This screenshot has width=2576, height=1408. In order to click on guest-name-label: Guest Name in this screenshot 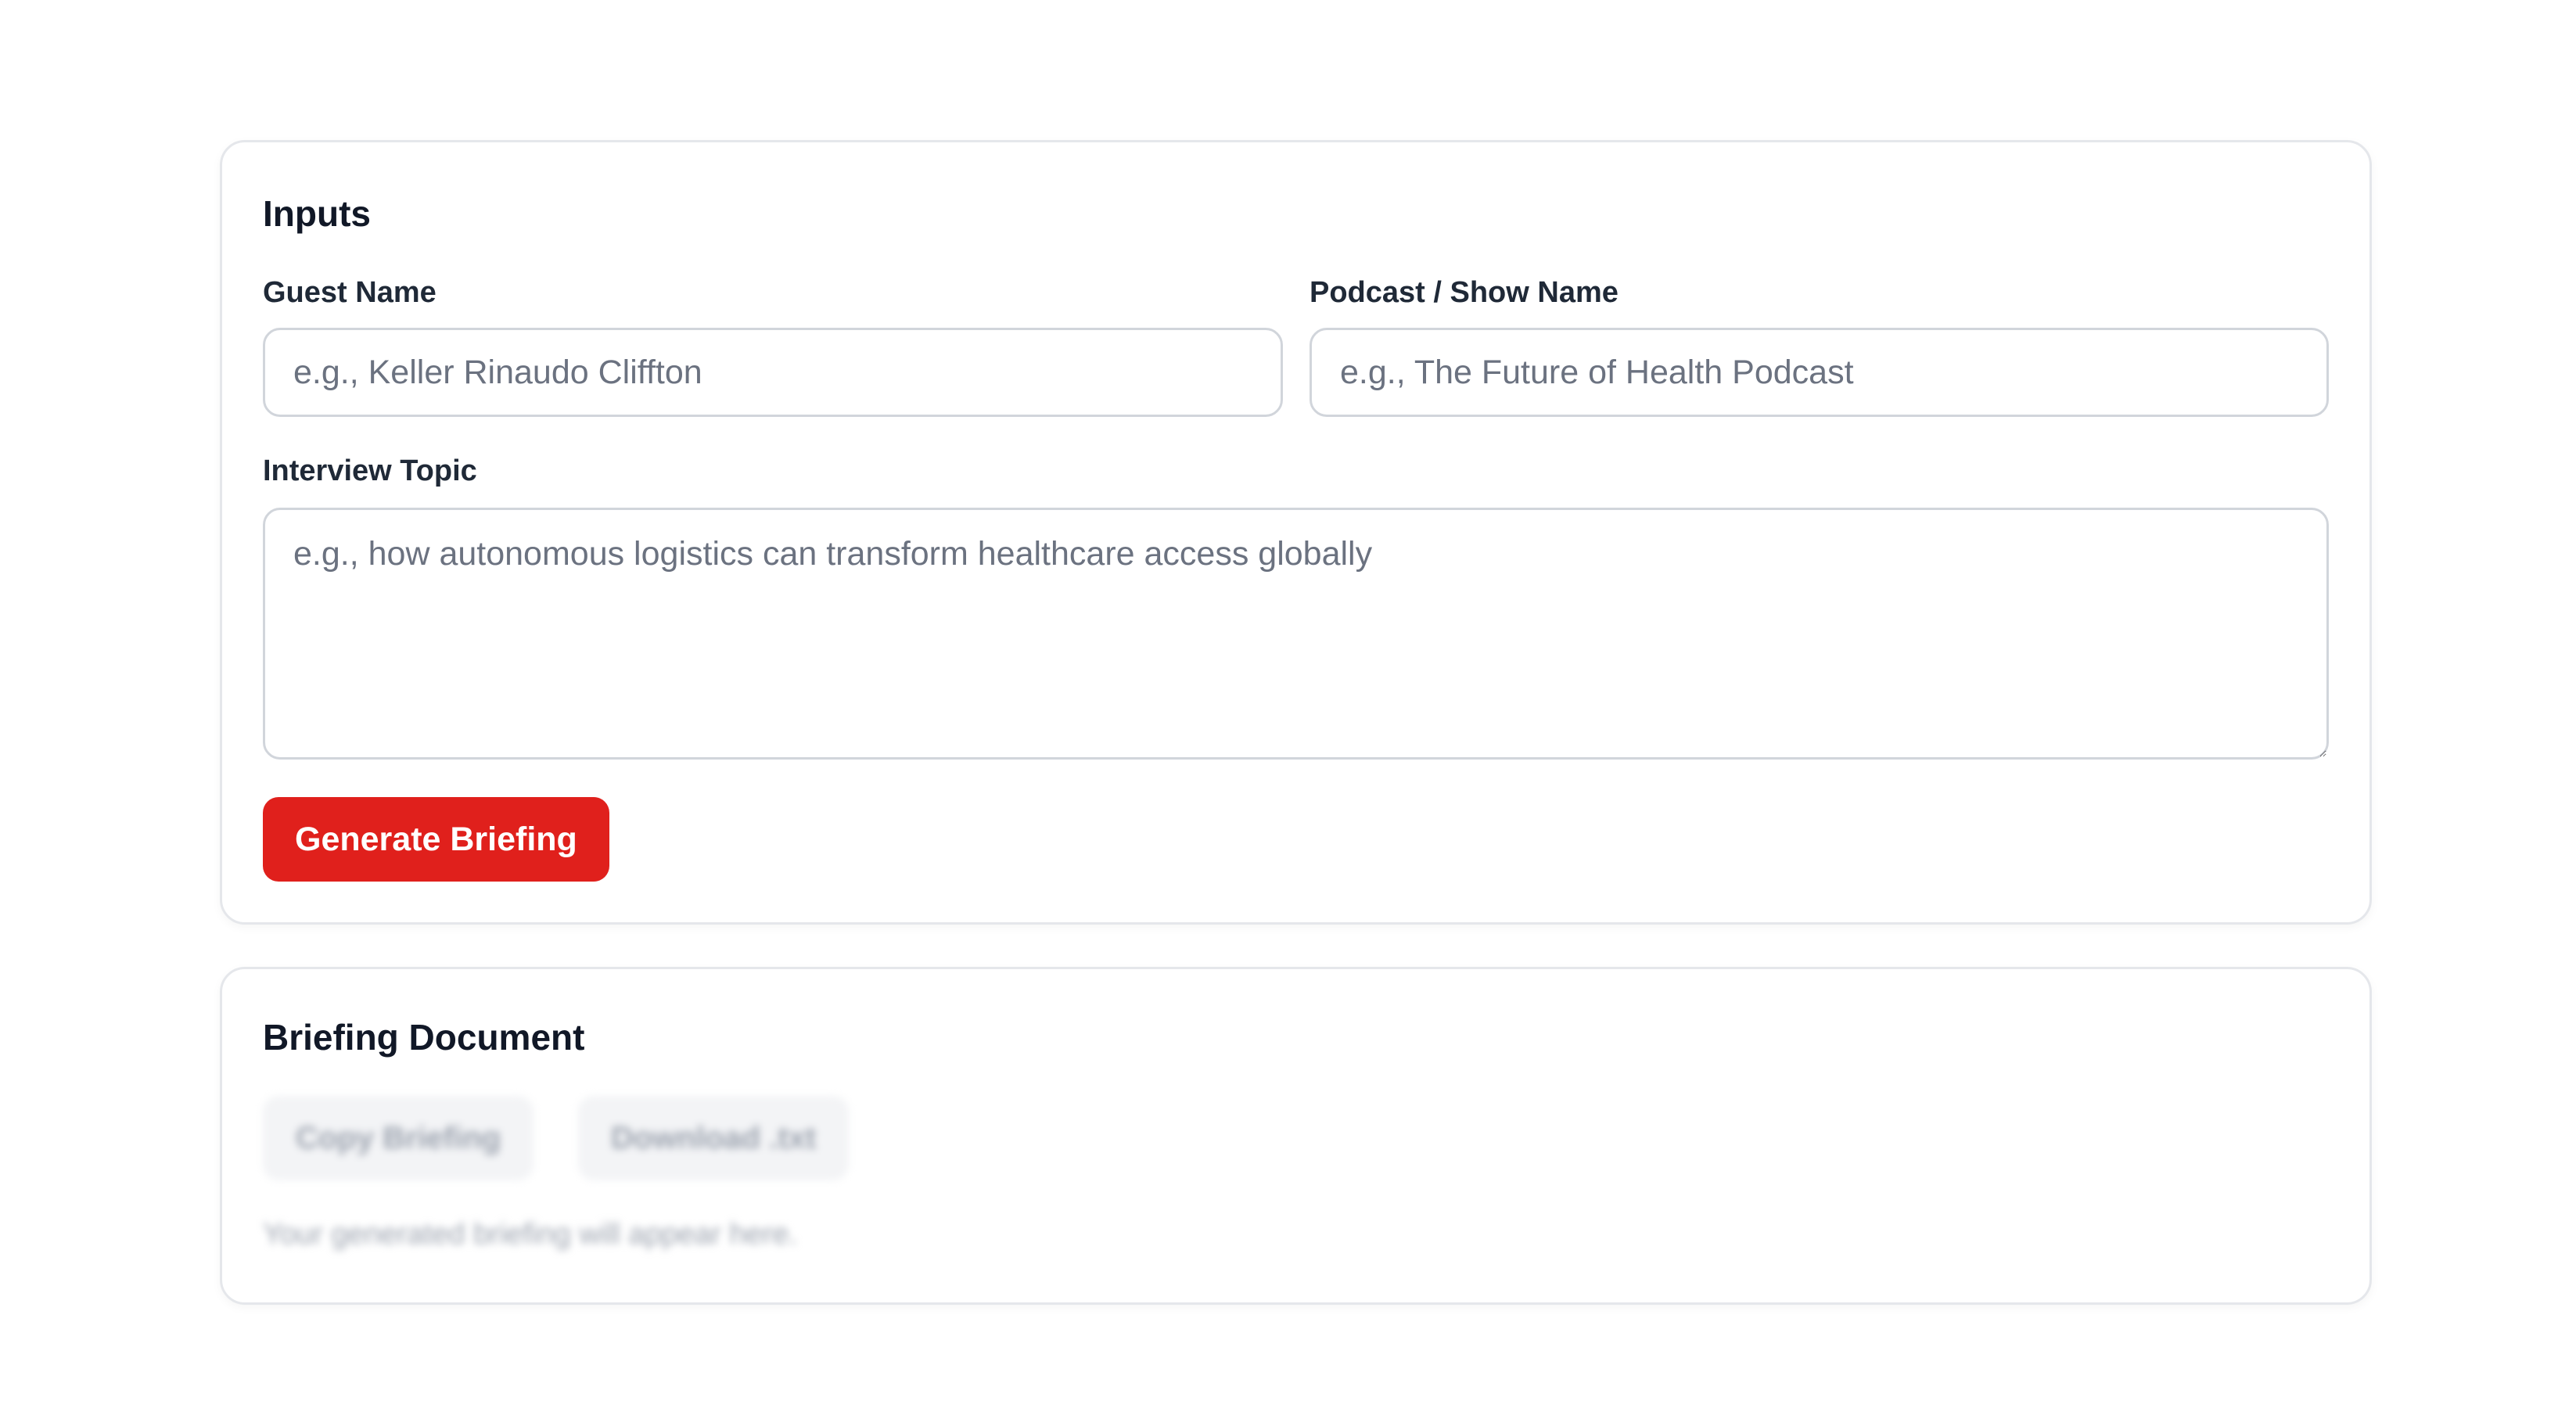, I will do `click(350, 292)`.